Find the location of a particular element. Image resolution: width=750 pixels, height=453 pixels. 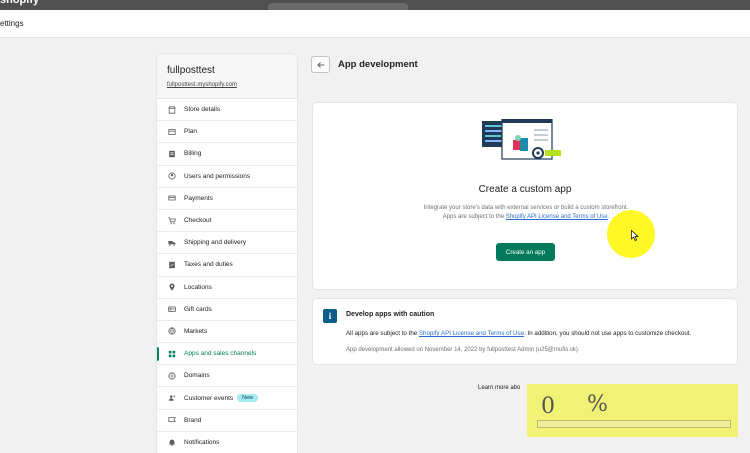

sidebar-item-label: Notifications is located at coordinates (202, 442).